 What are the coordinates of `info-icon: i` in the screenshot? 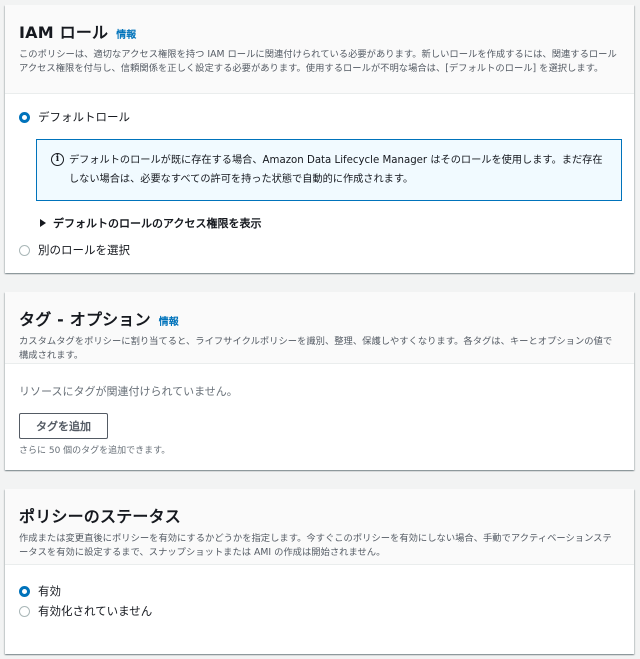 It's located at (57, 159).